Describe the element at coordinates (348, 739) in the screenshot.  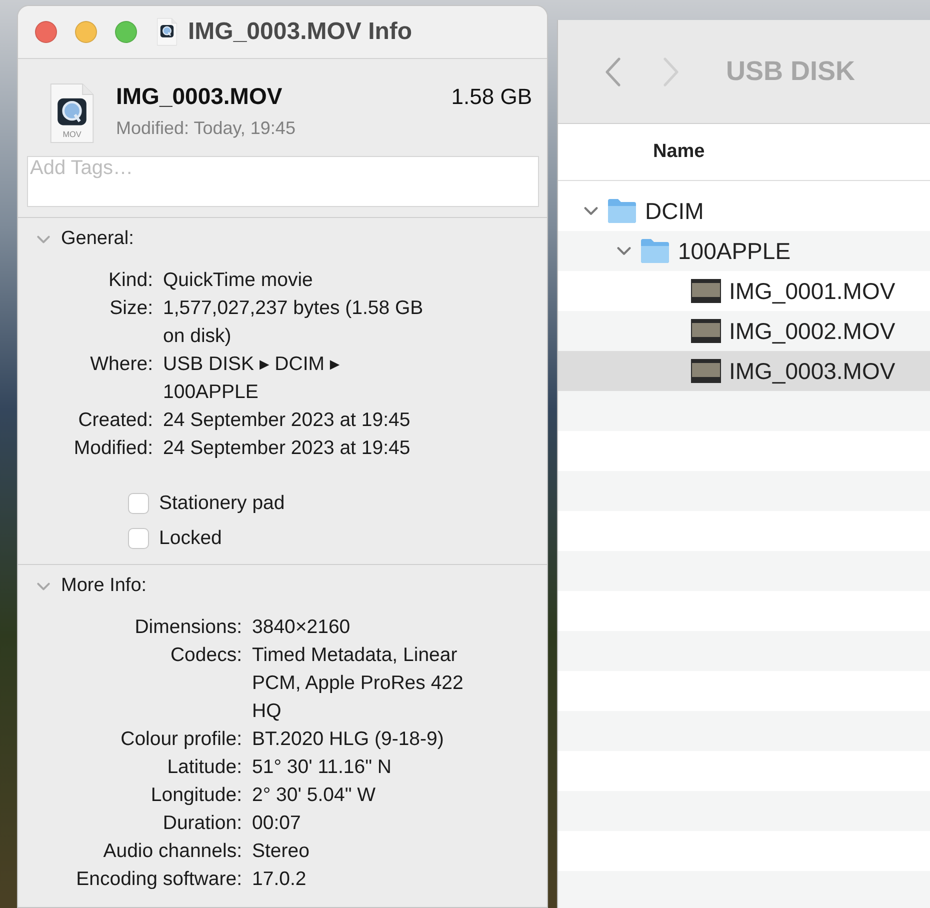
I see `info-value: BT.2020 HLG (9-18-9)` at that location.